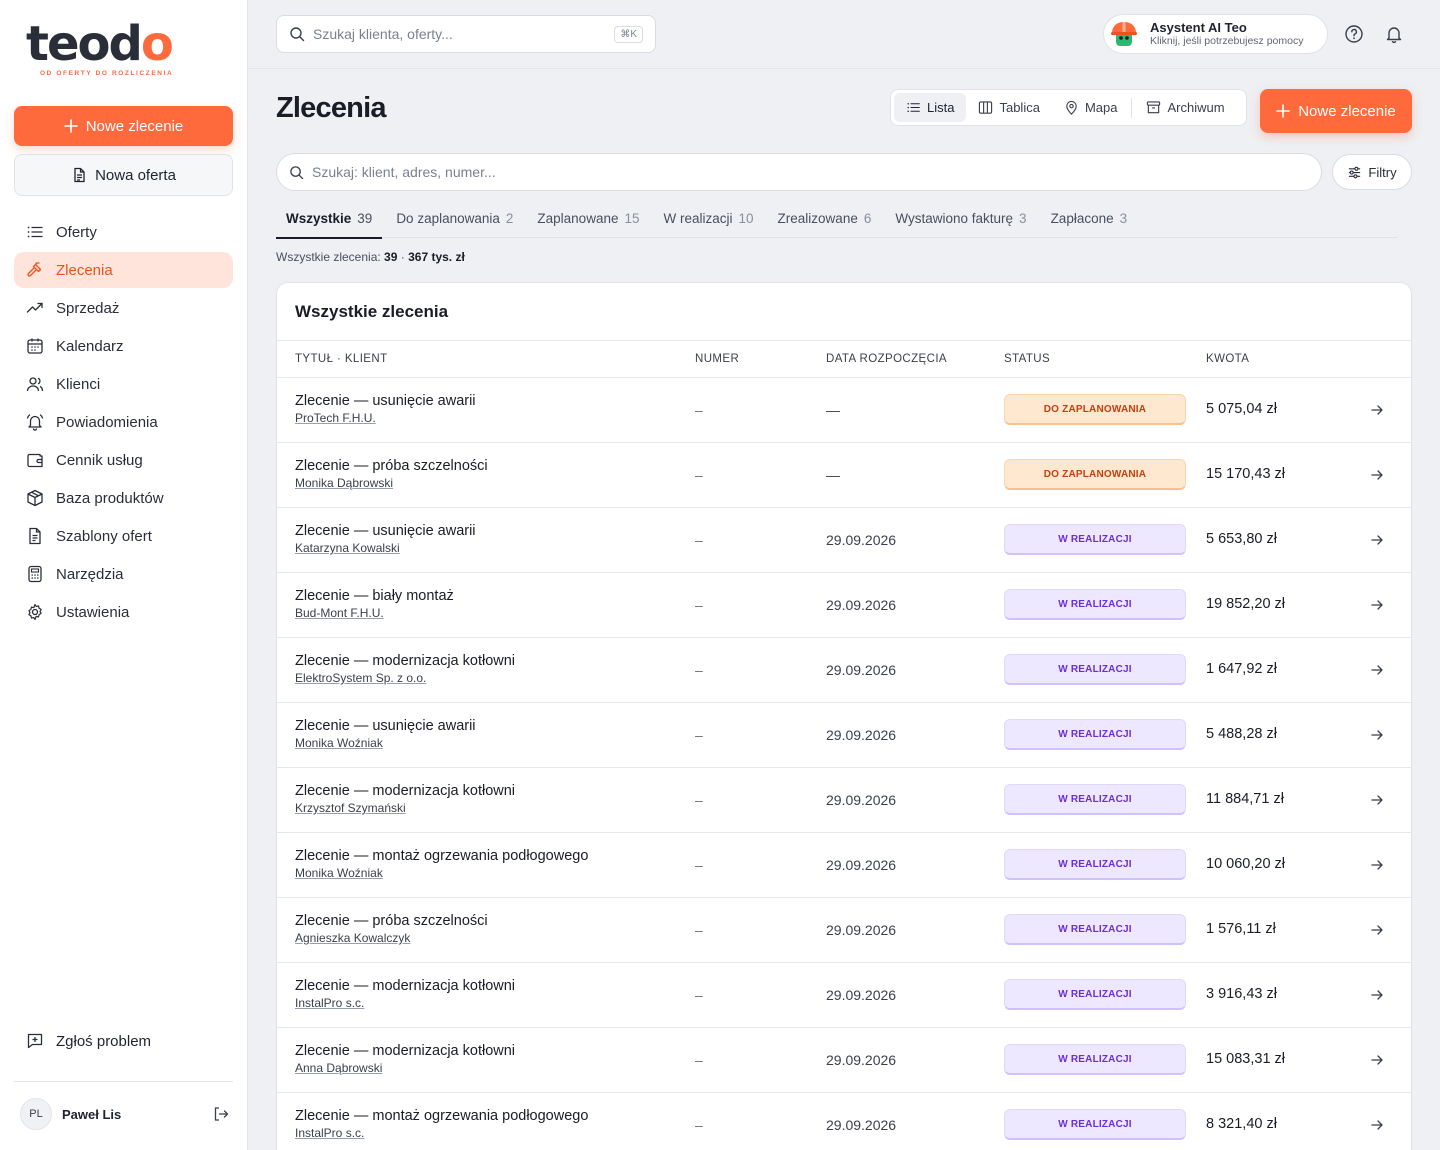 Image resolution: width=1440 pixels, height=1150 pixels. I want to click on sidebar-item-cennik-usług: Cennik usług, so click(123, 460).